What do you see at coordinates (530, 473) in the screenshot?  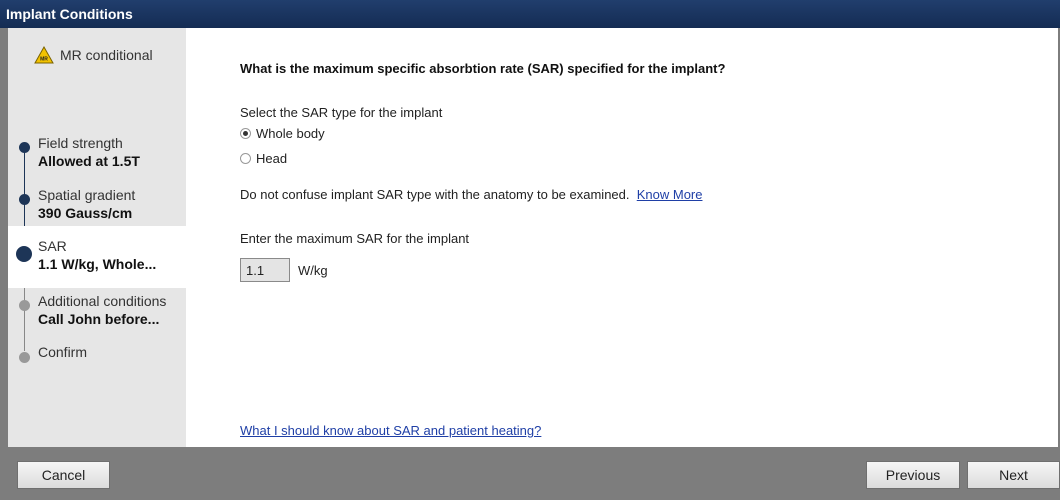 I see `dialog-footer: Cancel Previous Next` at bounding box center [530, 473].